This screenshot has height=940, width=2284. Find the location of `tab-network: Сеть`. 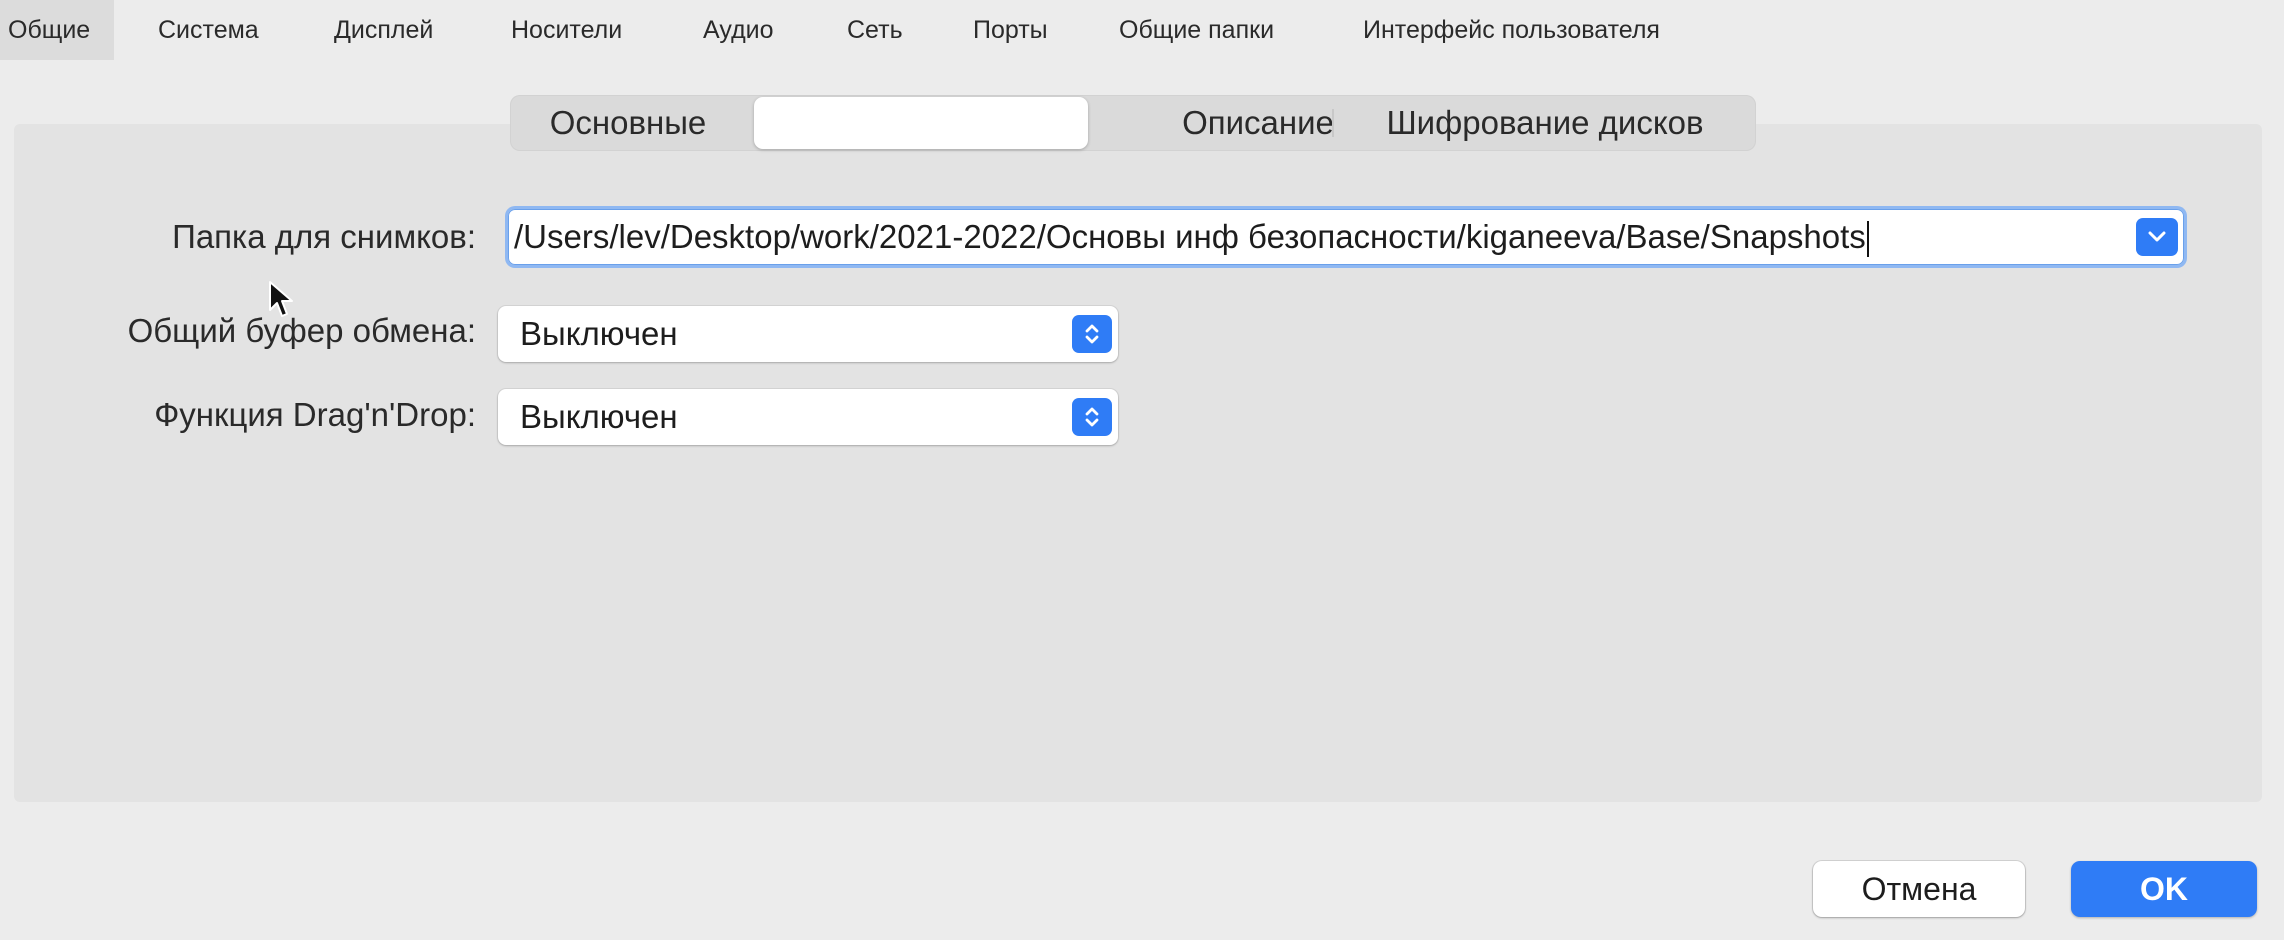

tab-network: Сеть is located at coordinates (875, 30).